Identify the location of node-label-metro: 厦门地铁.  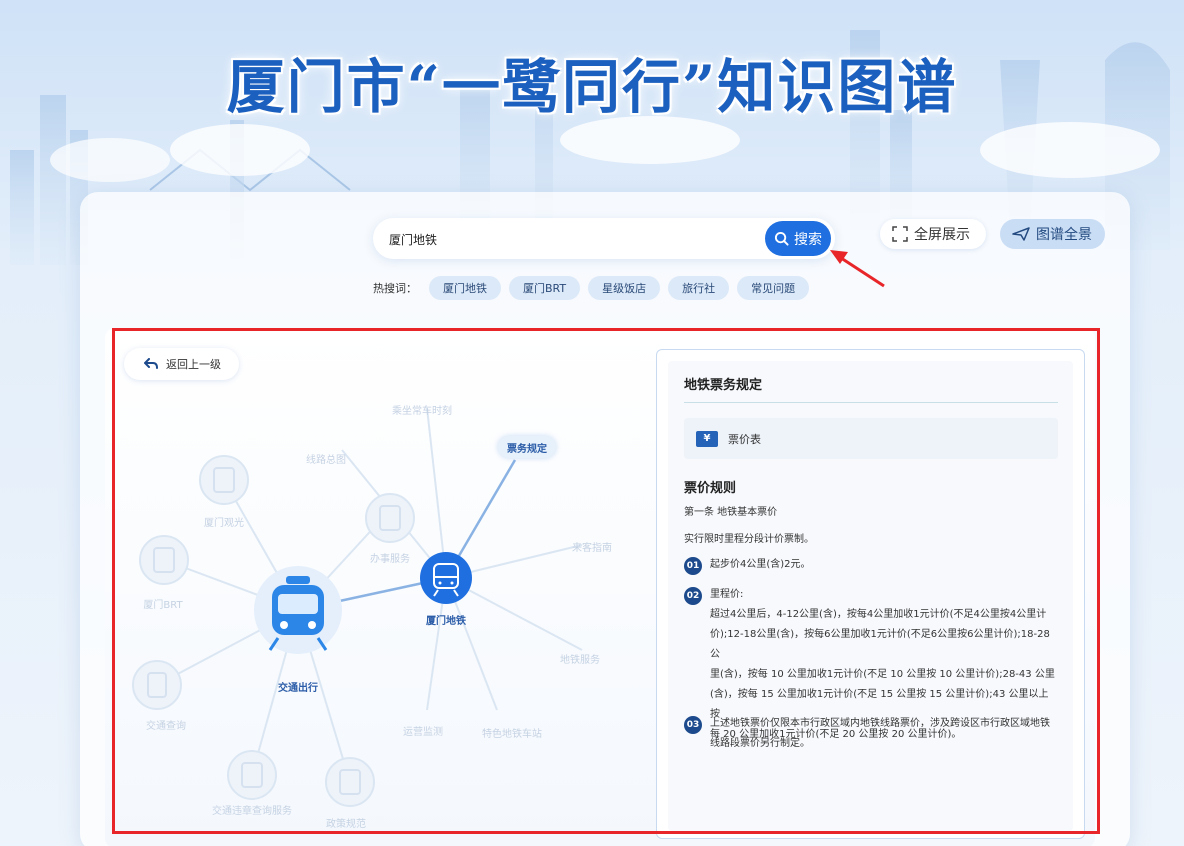
(446, 619).